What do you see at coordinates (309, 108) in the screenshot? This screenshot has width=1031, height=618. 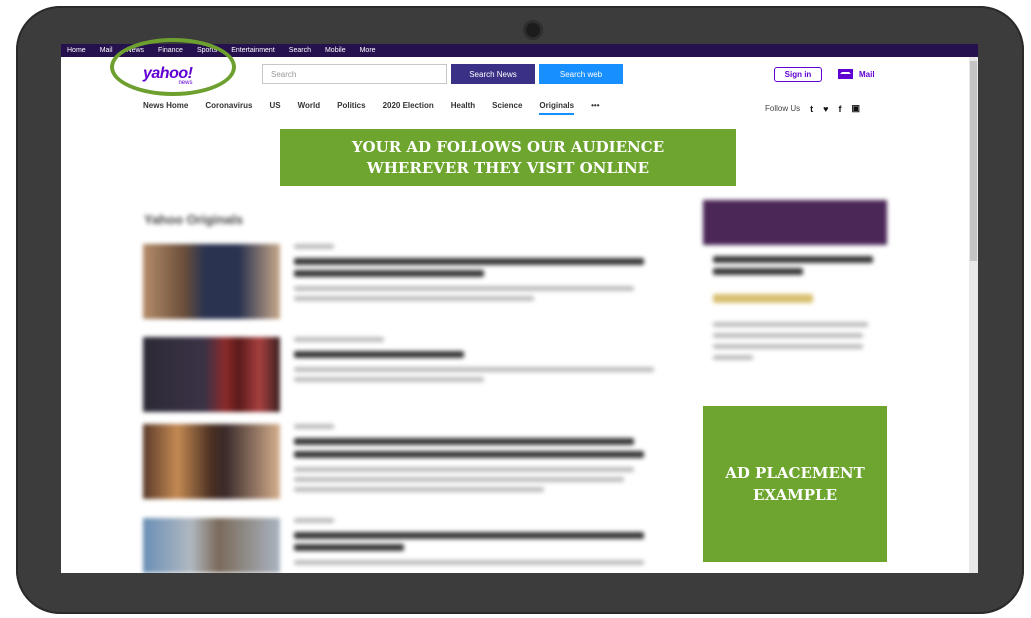 I see `subnav-world: World` at bounding box center [309, 108].